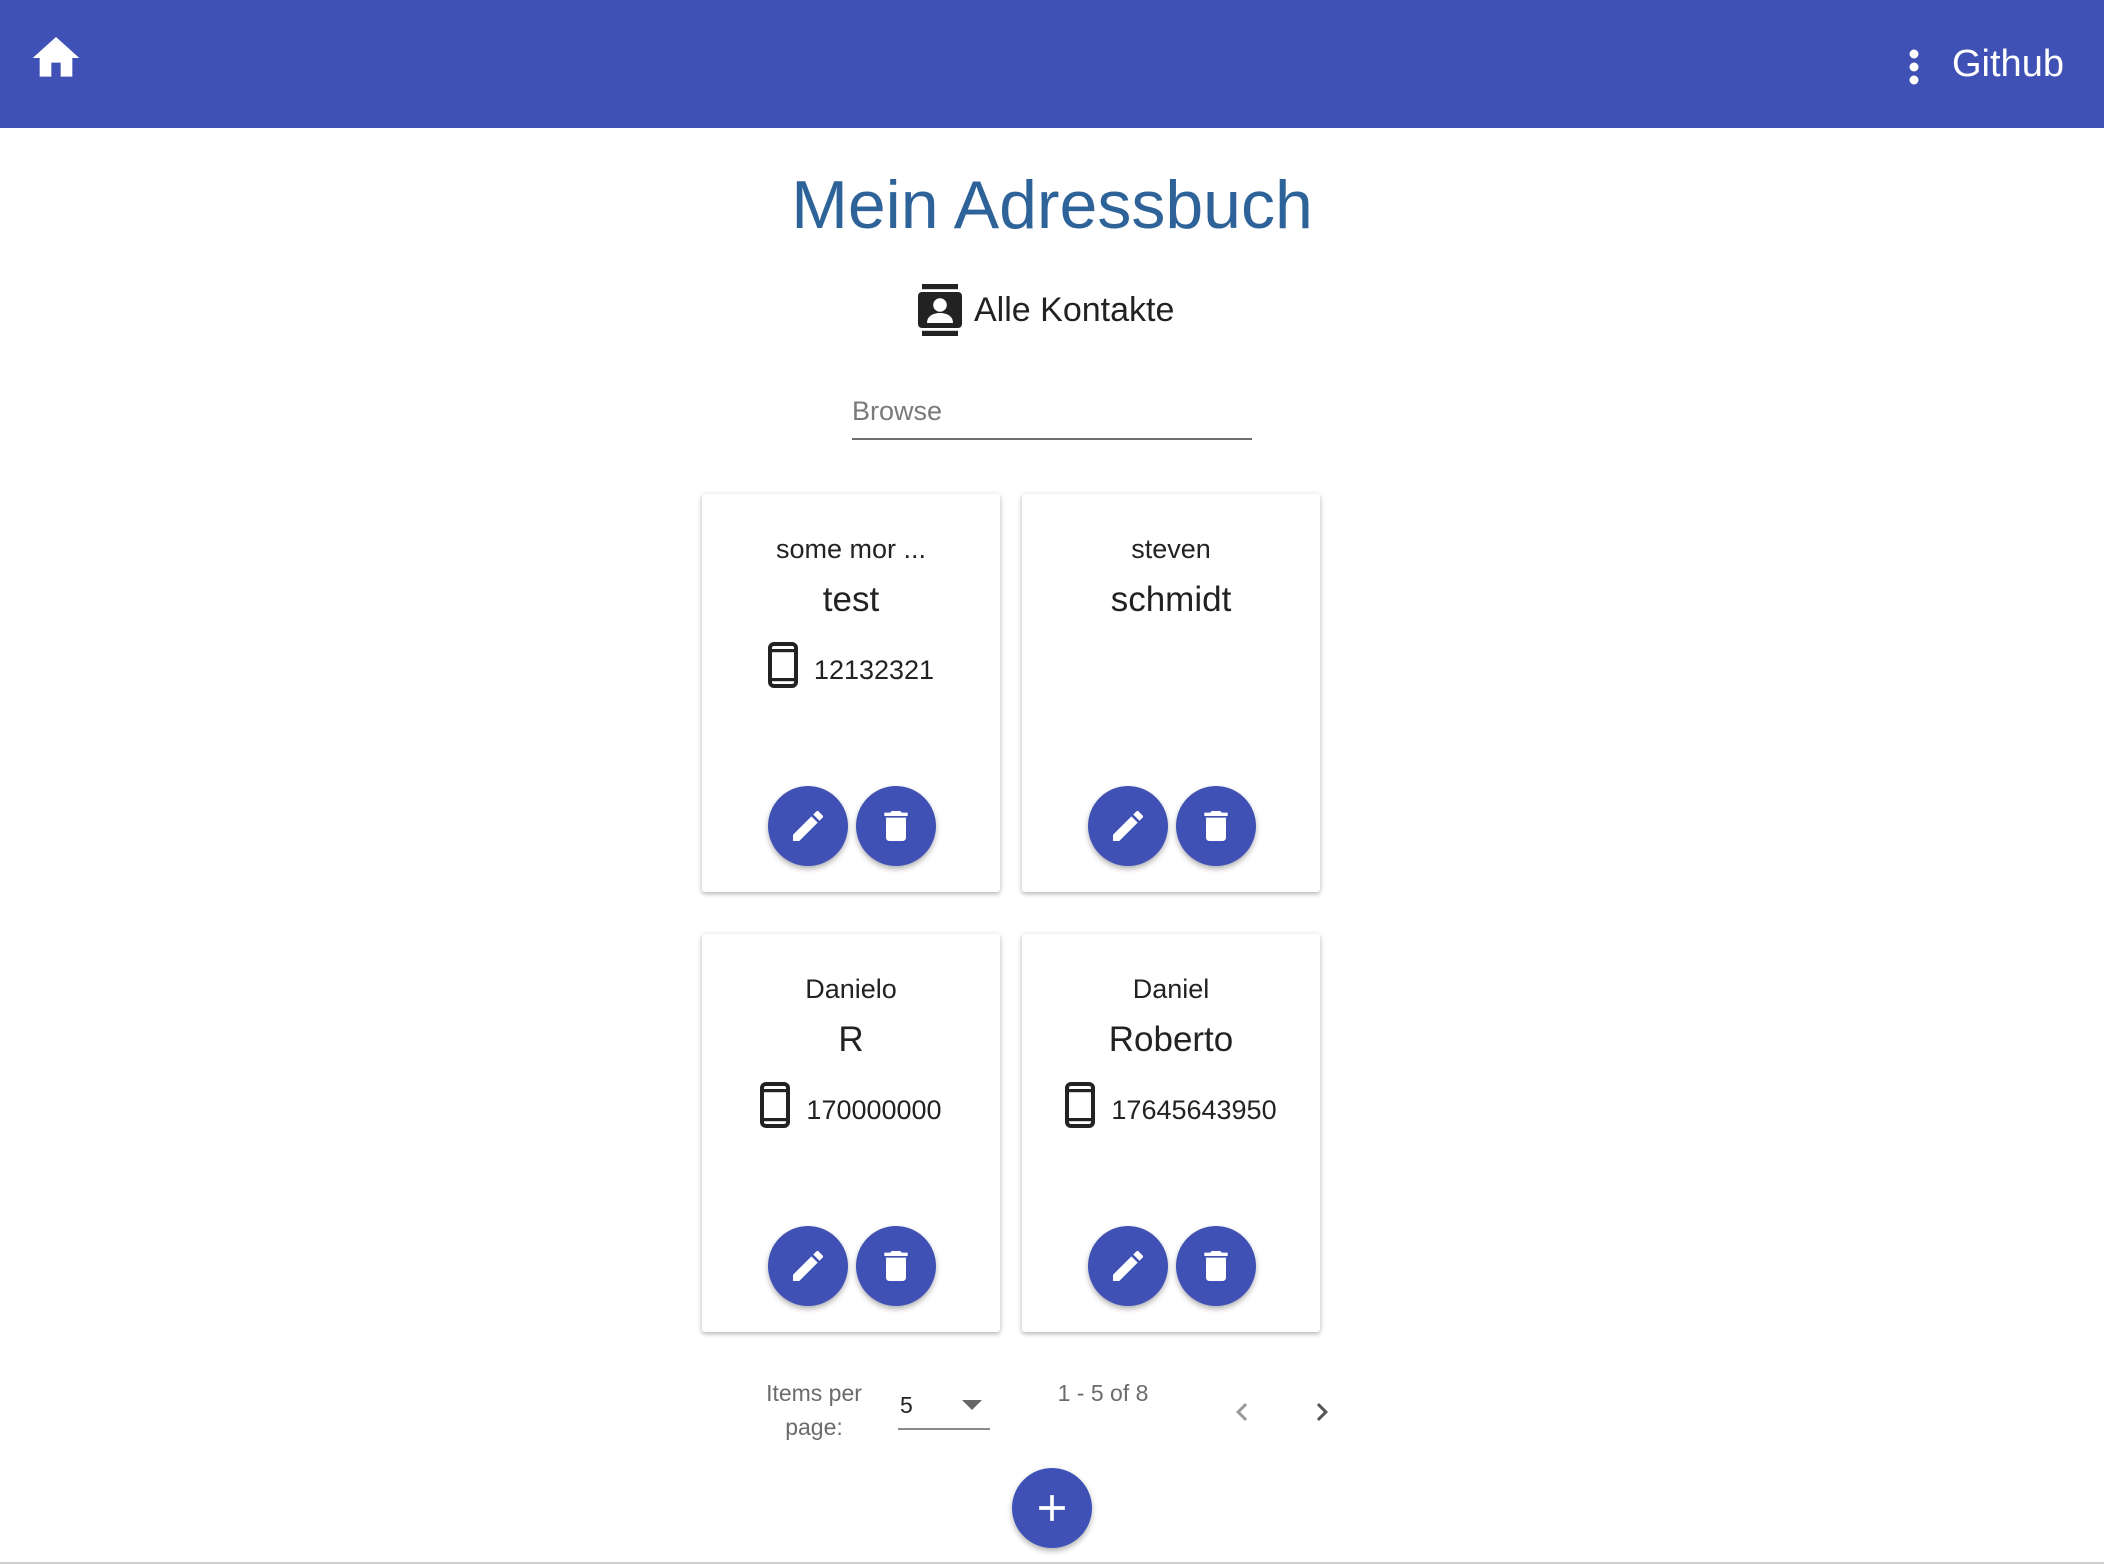  I want to click on page-range-label: 1 - 5 of 8, so click(1103, 1393).